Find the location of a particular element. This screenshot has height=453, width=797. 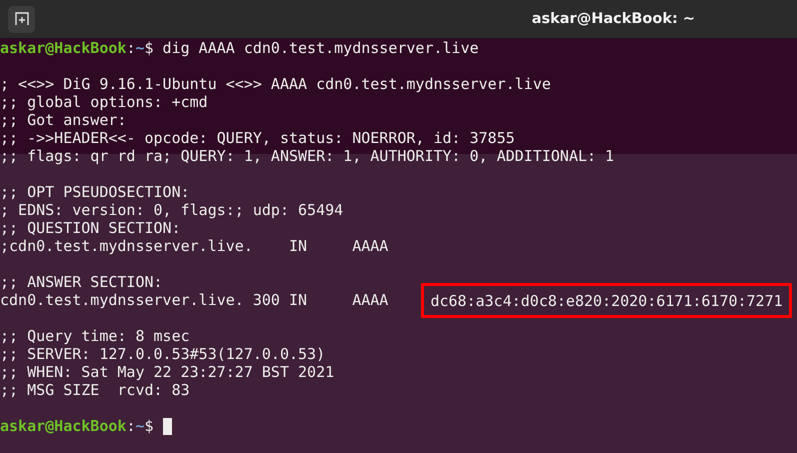

output-line: ;; global options: +cmd is located at coordinates (104, 102).